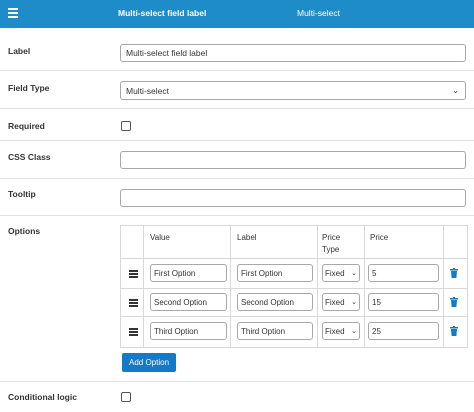  Describe the element at coordinates (19, 51) in the screenshot. I see `label-field-label: Label` at that location.